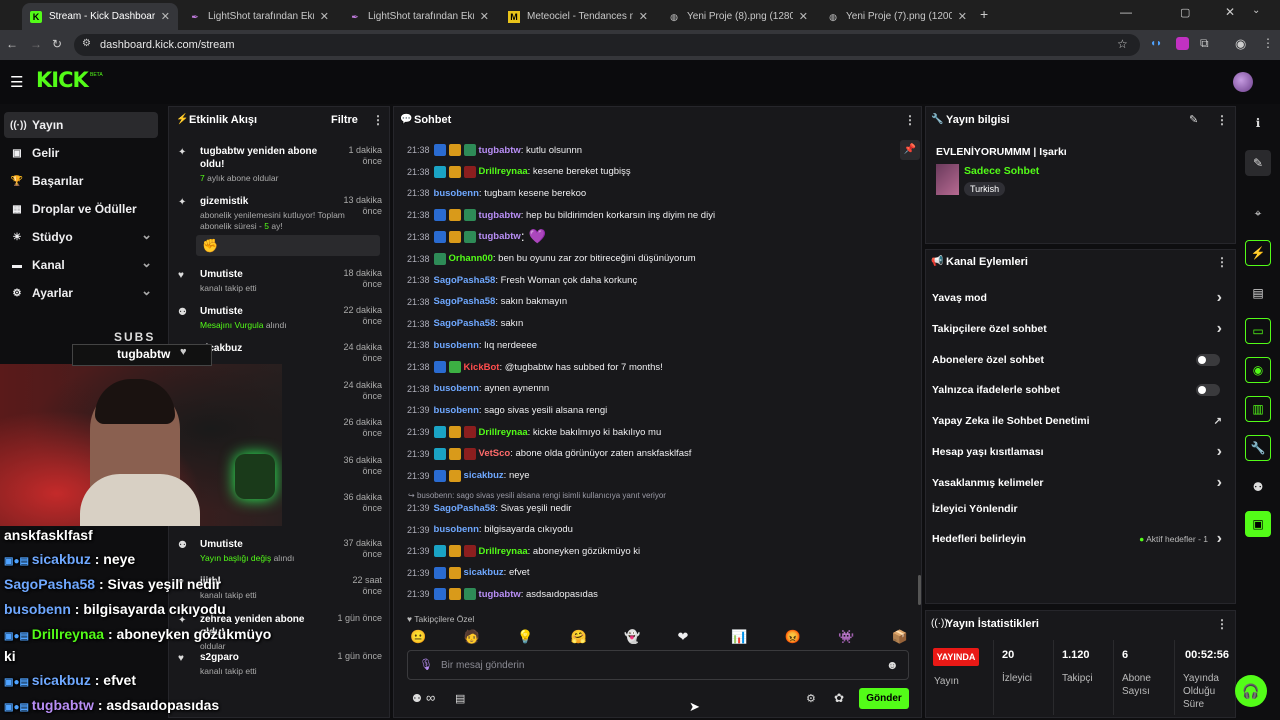  Describe the element at coordinates (1080, 509) in the screenshot. I see `channel-action-item: İzleyici Yönlendir` at that location.